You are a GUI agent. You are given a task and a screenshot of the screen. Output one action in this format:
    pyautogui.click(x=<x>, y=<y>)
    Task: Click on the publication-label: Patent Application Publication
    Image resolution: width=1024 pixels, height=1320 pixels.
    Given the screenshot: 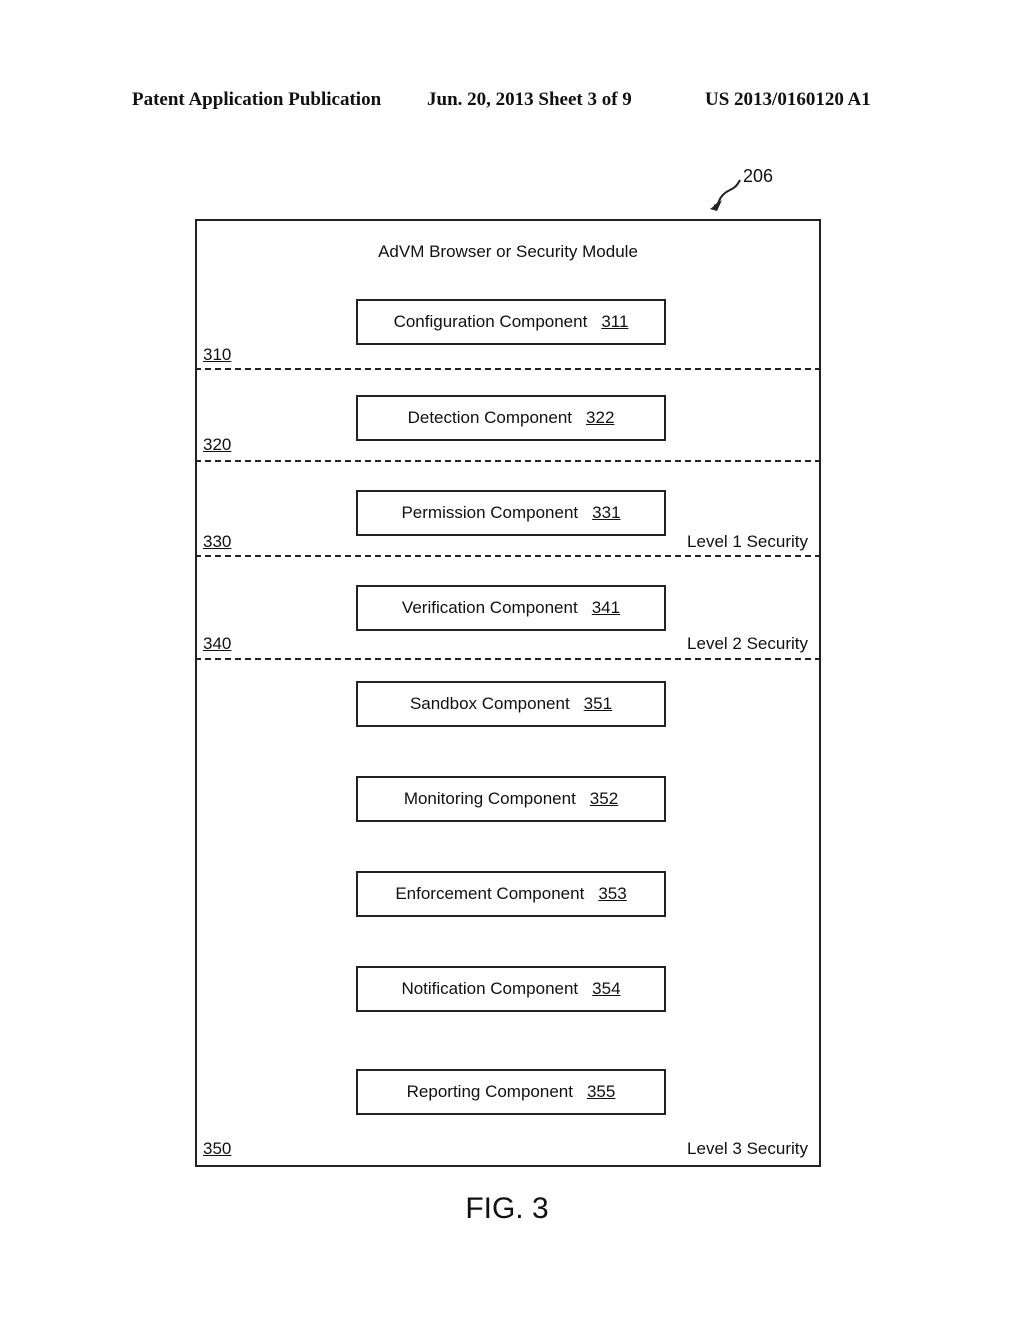 What is the action you would take?
    pyautogui.click(x=257, y=99)
    